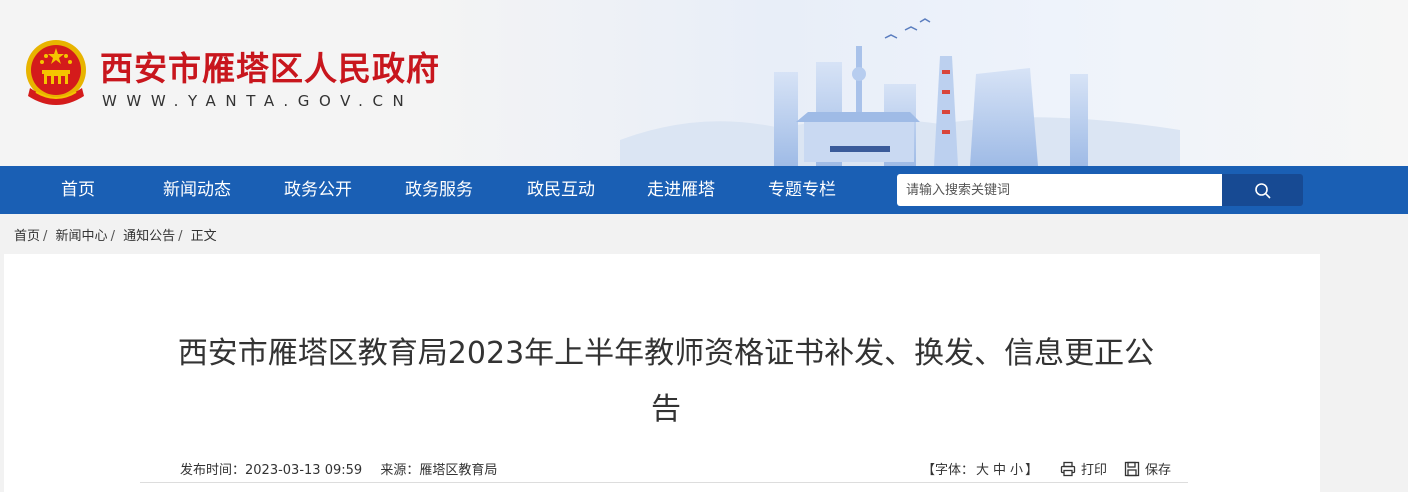 This screenshot has width=1408, height=492. What do you see at coordinates (1094, 470) in the screenshot?
I see `print-label: 打印` at bounding box center [1094, 470].